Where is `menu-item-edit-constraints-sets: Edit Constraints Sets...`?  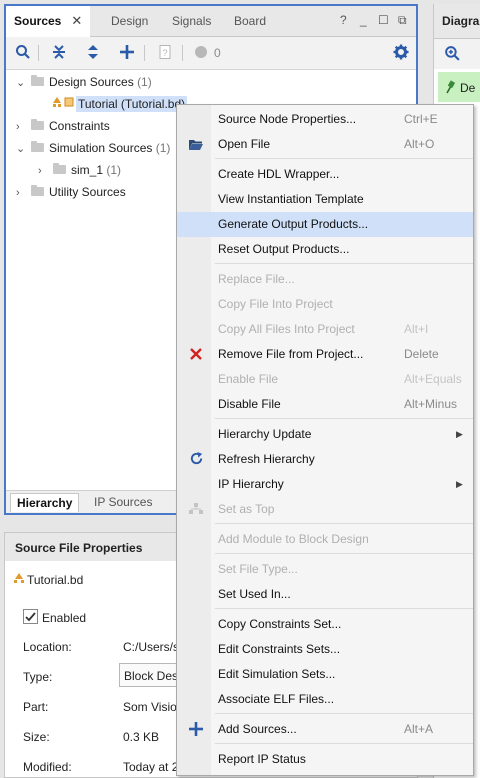
menu-item-edit-constraints-sets: Edit Constraints Sets... is located at coordinates (325, 649).